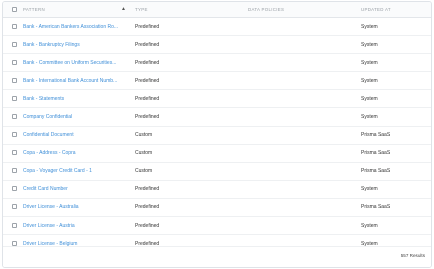 The height and width of the screenshot is (269, 434). What do you see at coordinates (77, 153) in the screenshot?
I see `pattern-link: Copa - Address - Copra` at bounding box center [77, 153].